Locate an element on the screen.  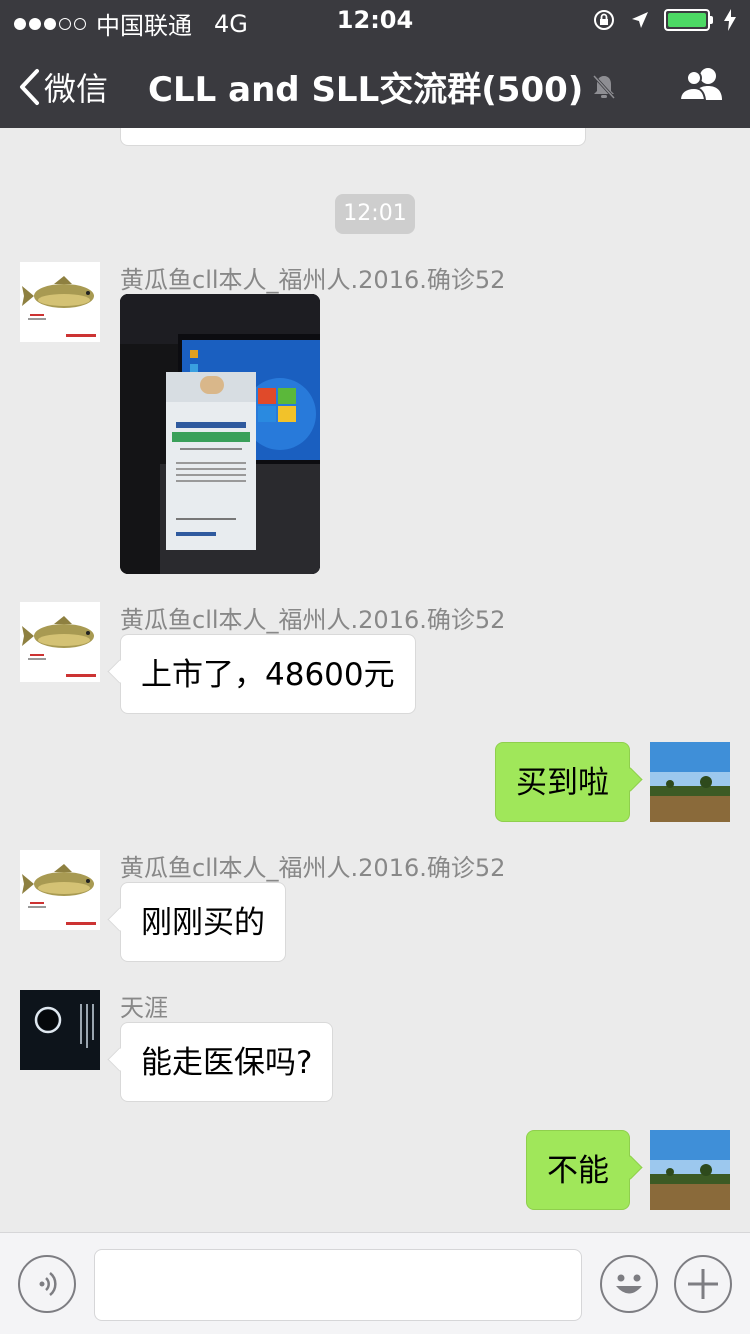
plus-icon is located at coordinates (703, 1284).